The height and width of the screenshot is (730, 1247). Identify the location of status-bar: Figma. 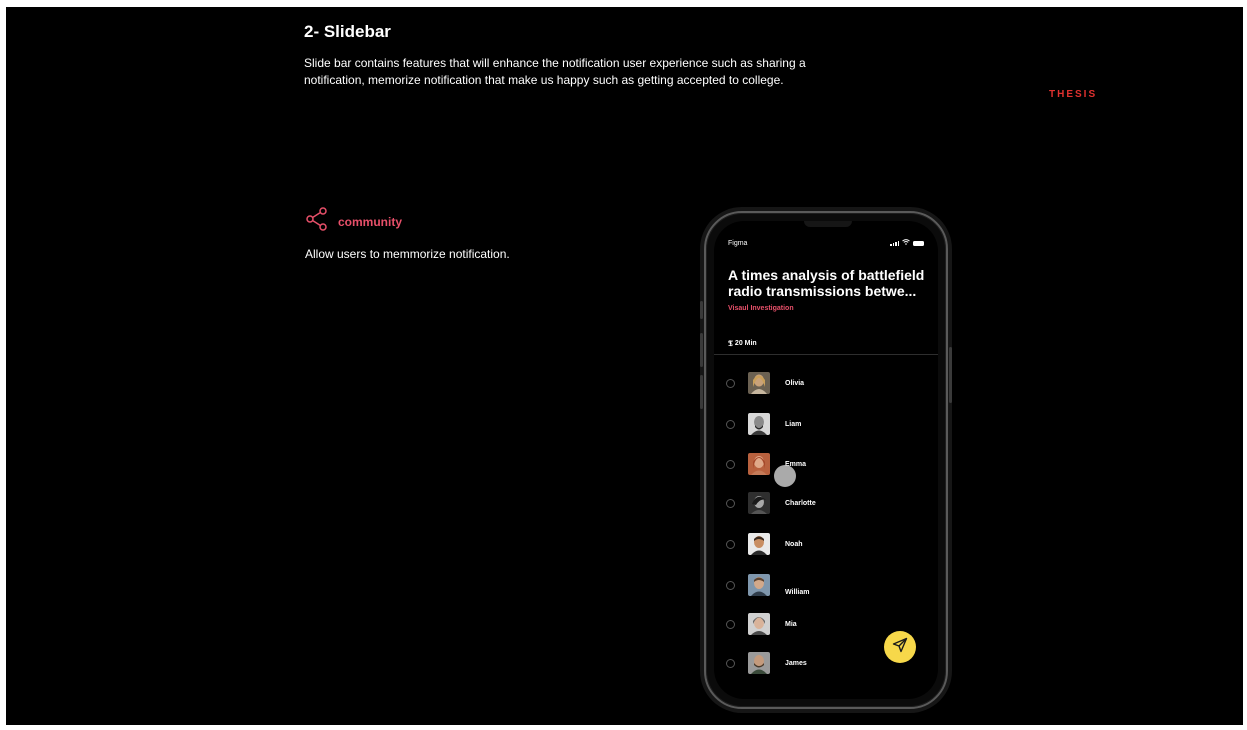
(826, 243).